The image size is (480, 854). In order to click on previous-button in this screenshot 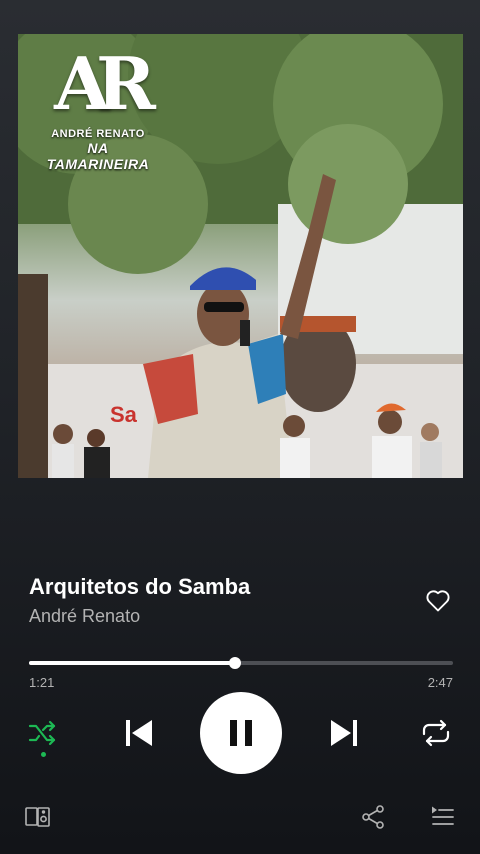, I will do `click(139, 733)`.